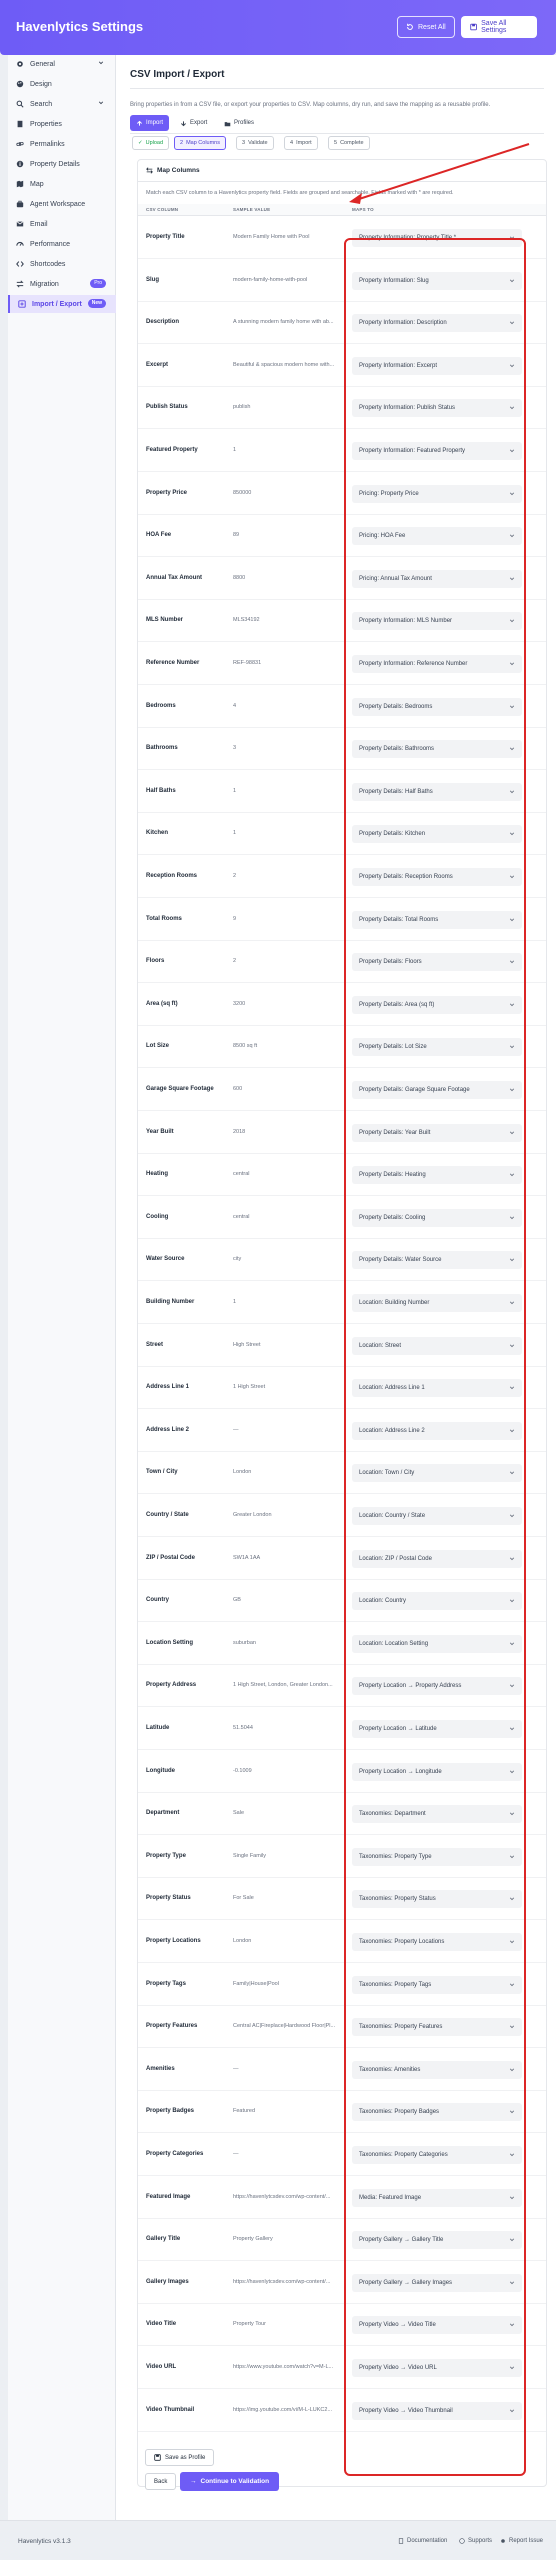  What do you see at coordinates (437, 834) in the screenshot?
I see `maps-to-select: Property Details: Kitchen` at bounding box center [437, 834].